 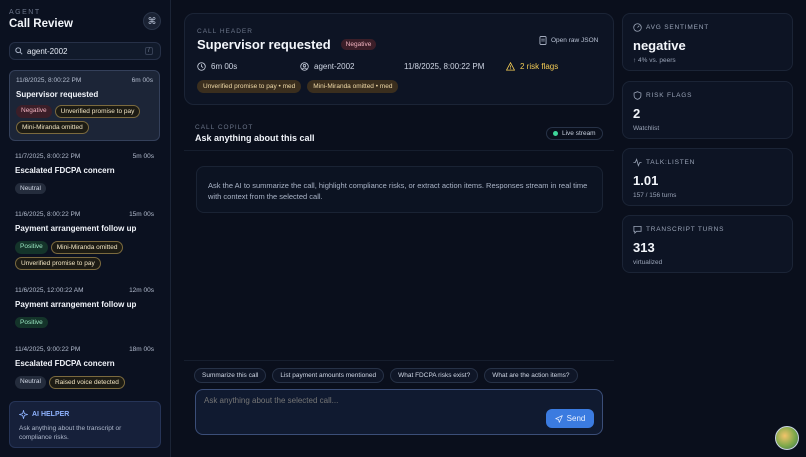 I want to click on duration-meta: 6m 00s, so click(x=217, y=66).